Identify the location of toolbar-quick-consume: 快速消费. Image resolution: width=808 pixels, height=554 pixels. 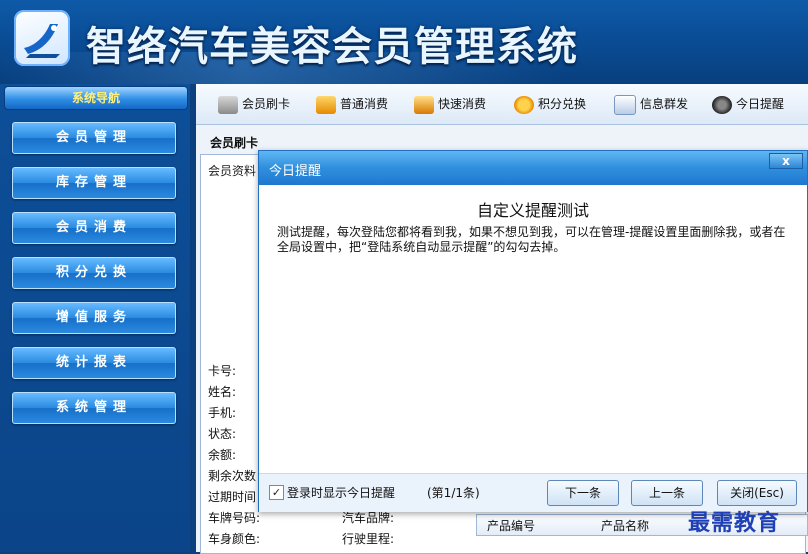
(450, 104).